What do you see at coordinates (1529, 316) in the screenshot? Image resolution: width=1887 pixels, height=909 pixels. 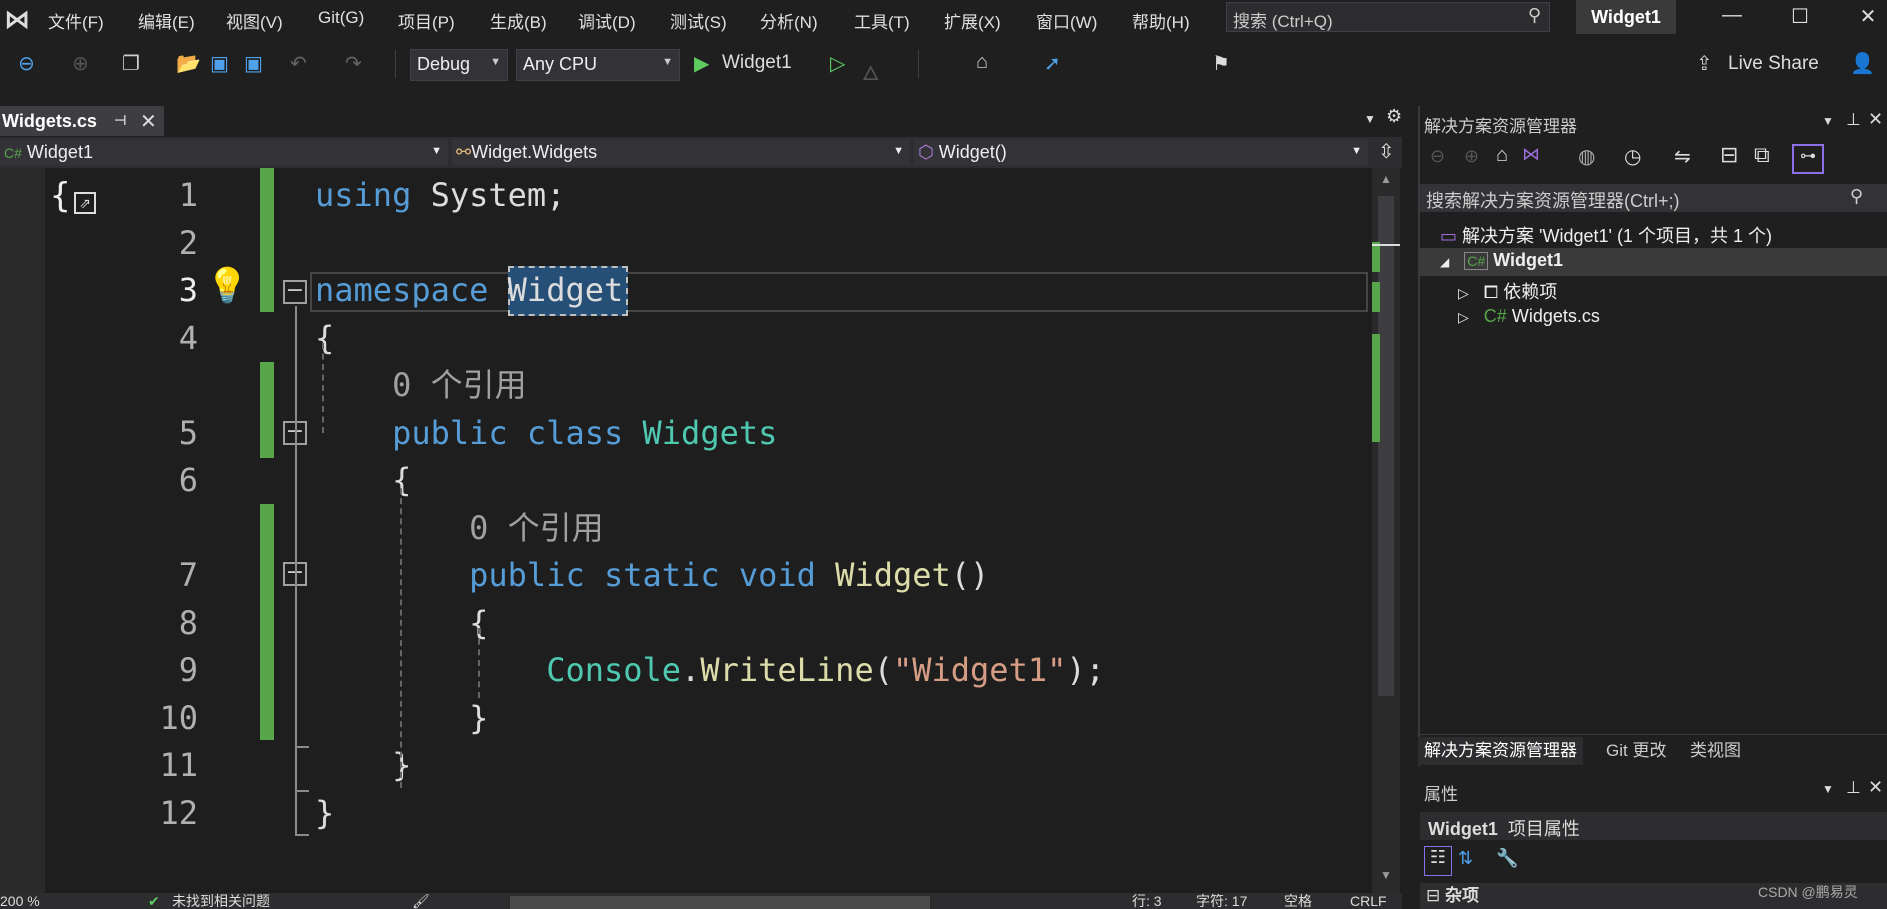 I see `tree-item-widgets-cs: ▷ C# Widgets.cs` at bounding box center [1529, 316].